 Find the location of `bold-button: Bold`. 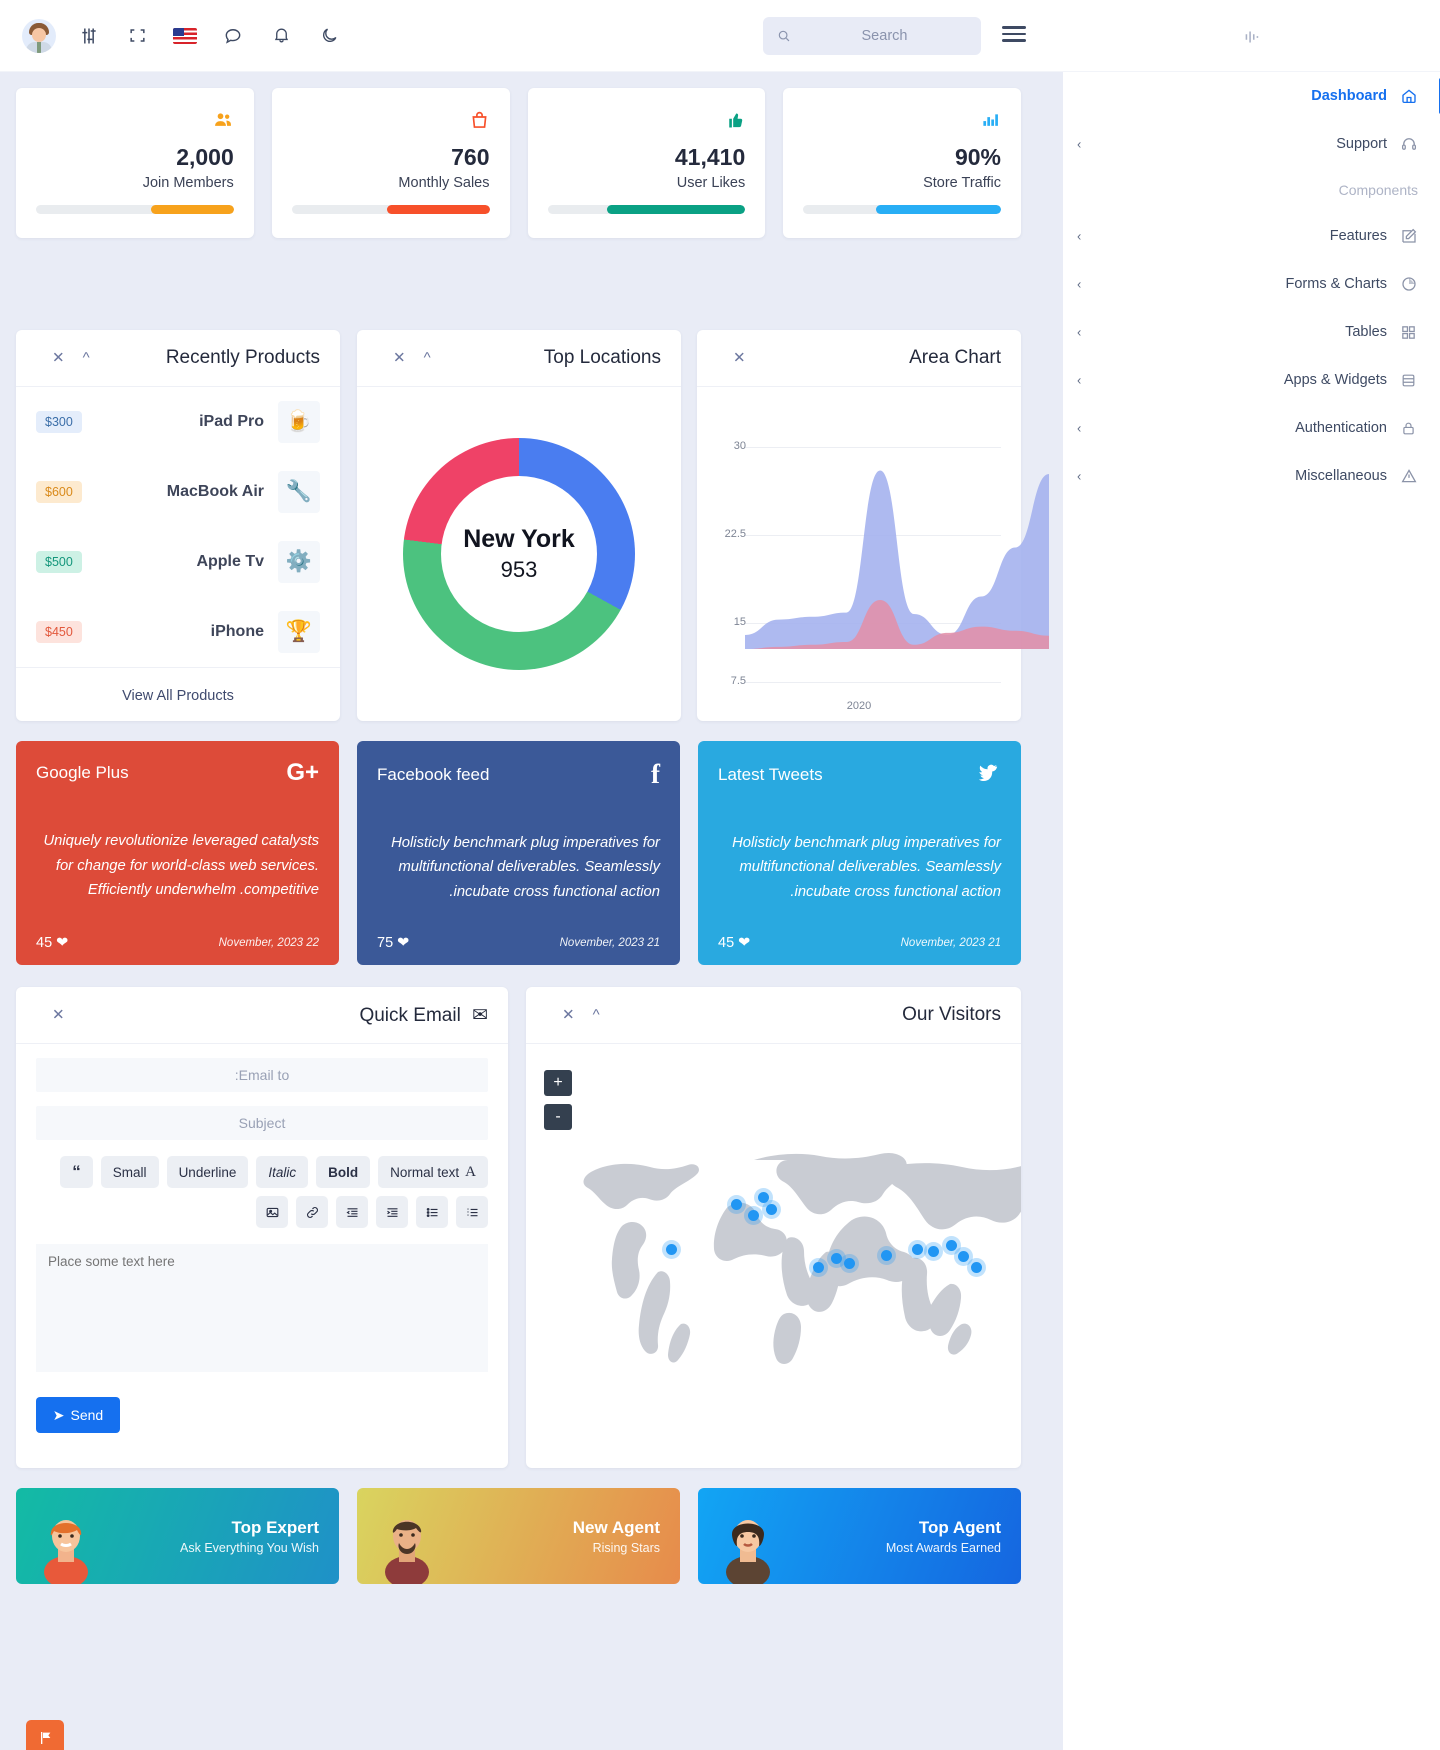

bold-button: Bold is located at coordinates (343, 1172).